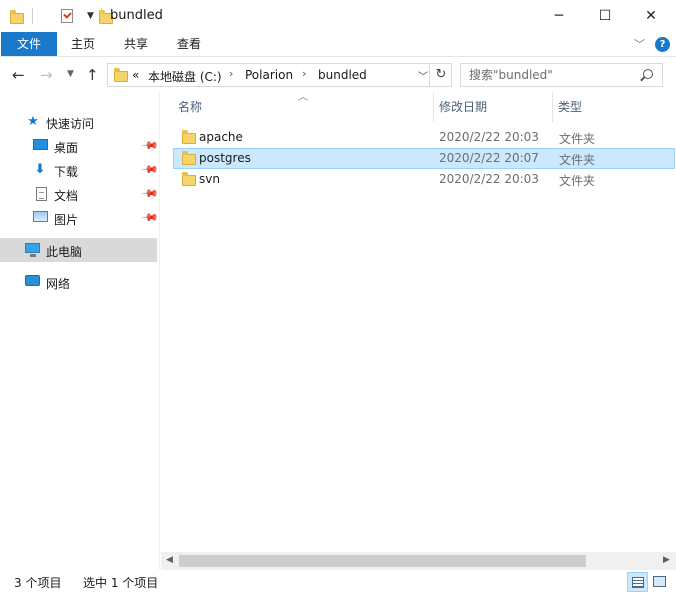 The width and height of the screenshot is (676, 594). I want to click on sidebar-item-documents: 文档 📌, so click(80, 194).